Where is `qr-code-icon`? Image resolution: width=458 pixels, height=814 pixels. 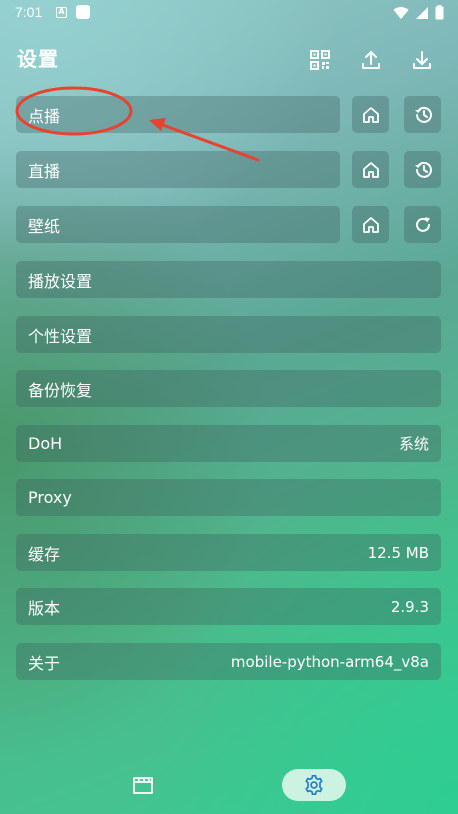 qr-code-icon is located at coordinates (320, 60).